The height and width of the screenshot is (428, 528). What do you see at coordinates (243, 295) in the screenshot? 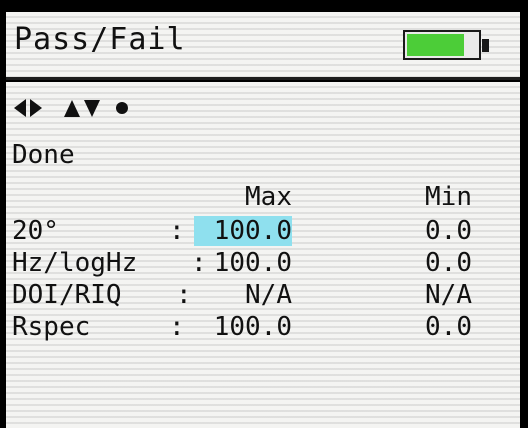
I see `max-value-field-doi-riq: N/A` at bounding box center [243, 295].